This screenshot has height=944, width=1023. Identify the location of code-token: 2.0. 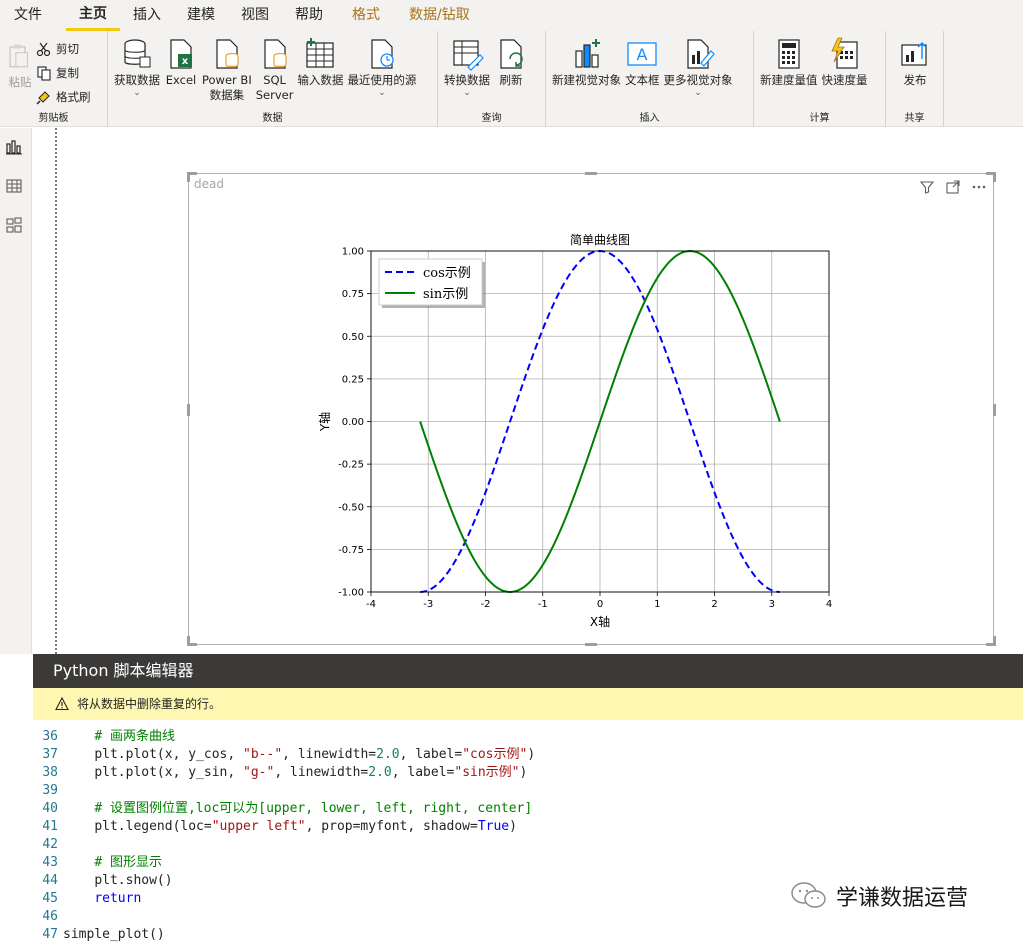
(380, 772).